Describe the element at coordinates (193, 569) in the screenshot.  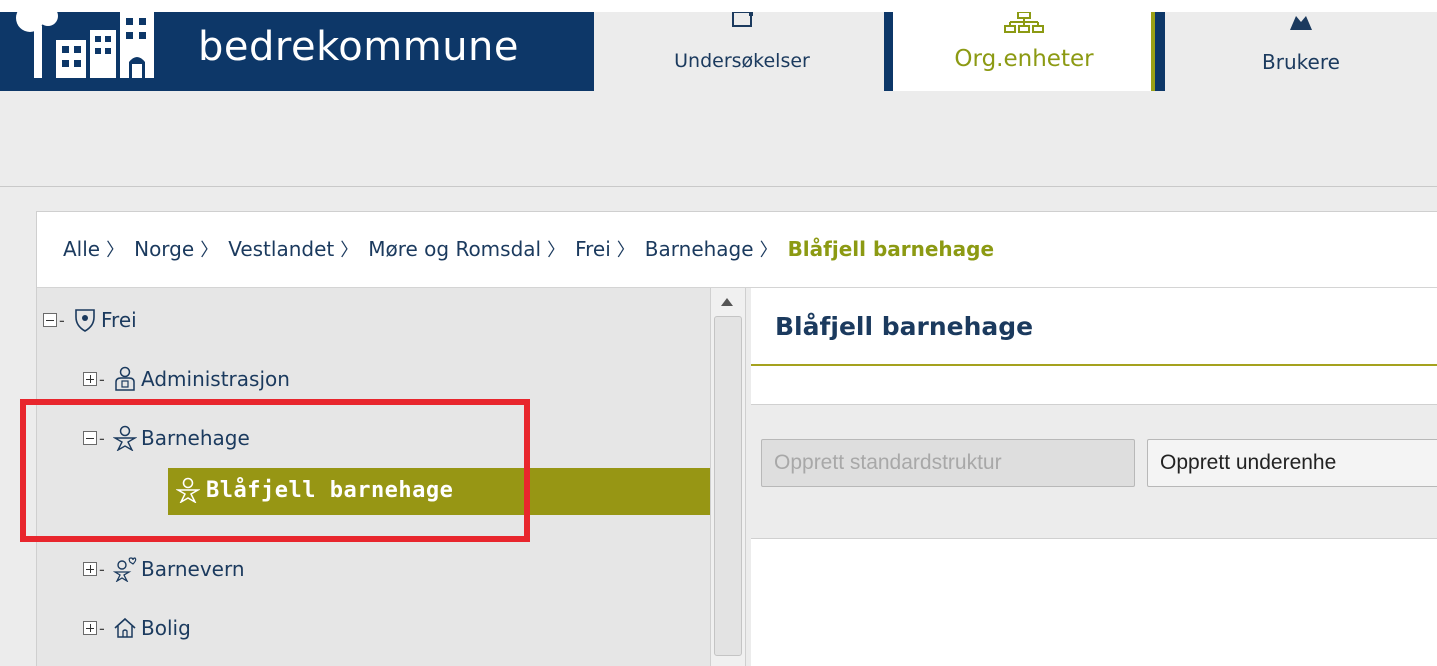
I see `tree-node-label: Barnevern` at that location.